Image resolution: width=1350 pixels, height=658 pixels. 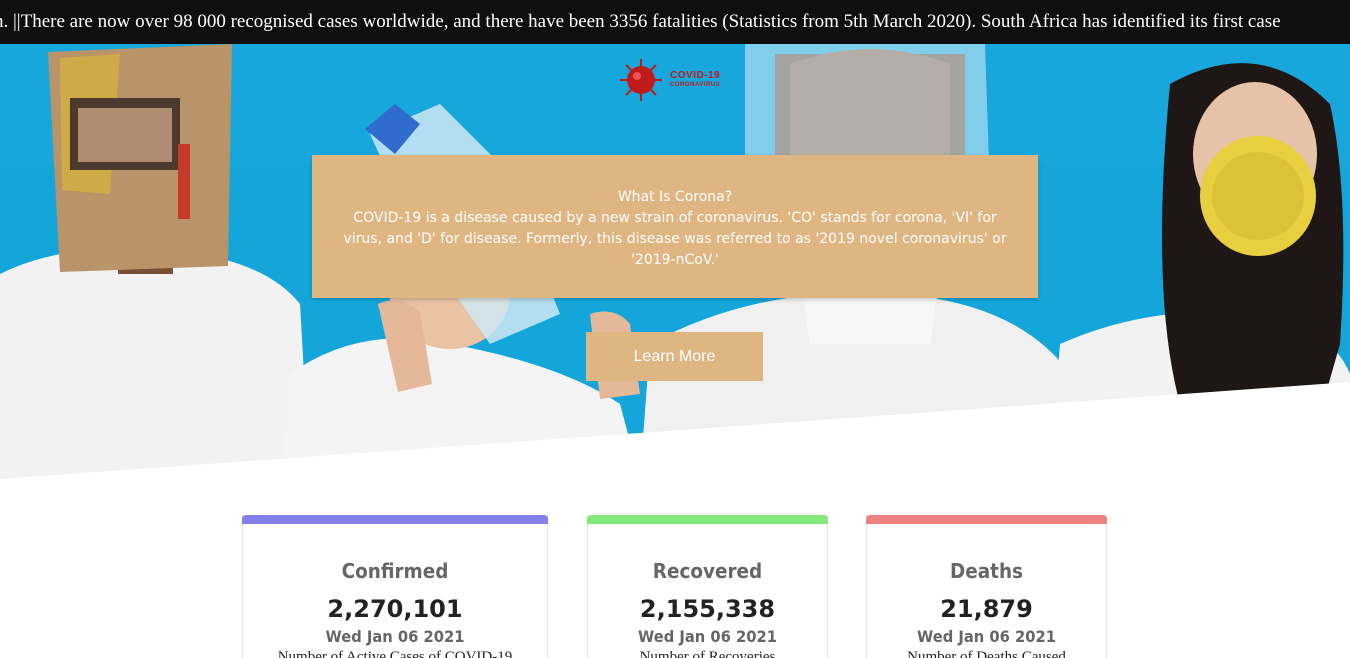 I want to click on info-title: What Is Corona?, so click(x=675, y=197).